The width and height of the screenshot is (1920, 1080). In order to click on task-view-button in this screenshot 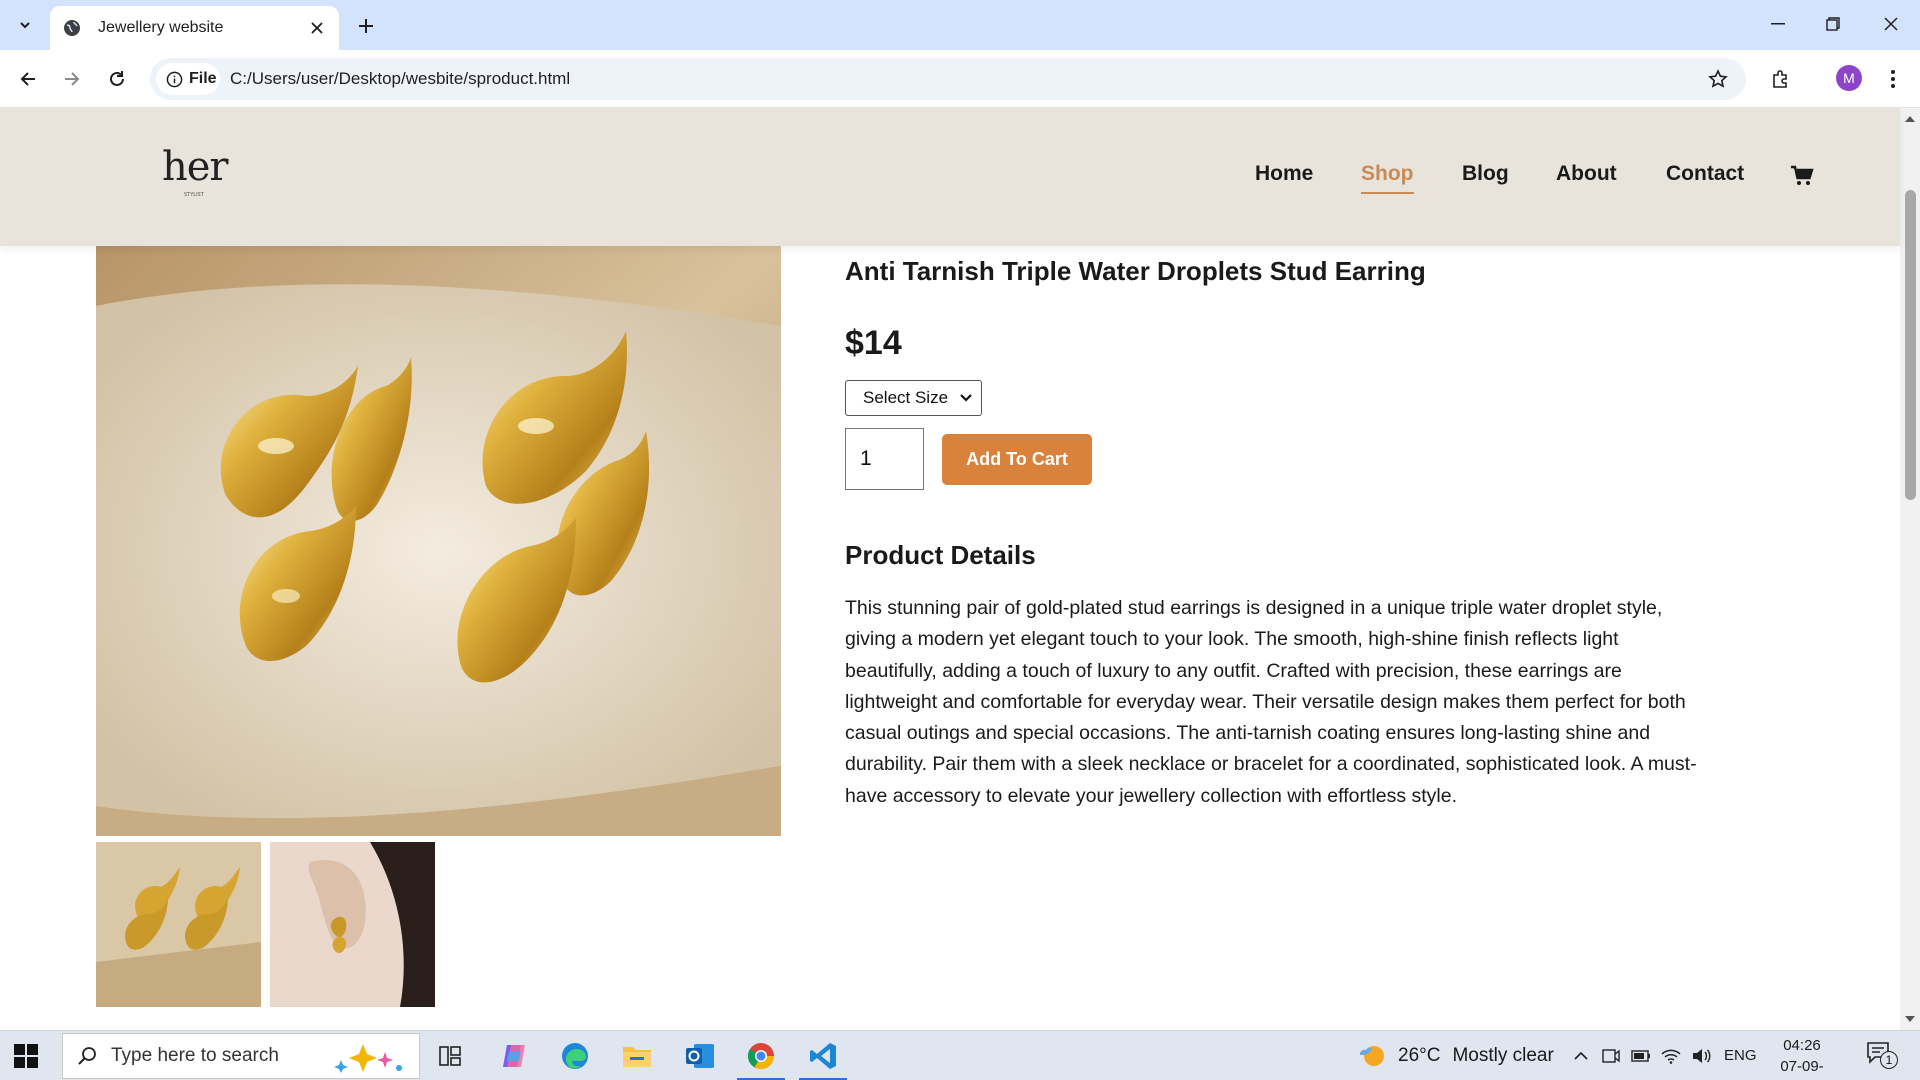, I will do `click(450, 1056)`.